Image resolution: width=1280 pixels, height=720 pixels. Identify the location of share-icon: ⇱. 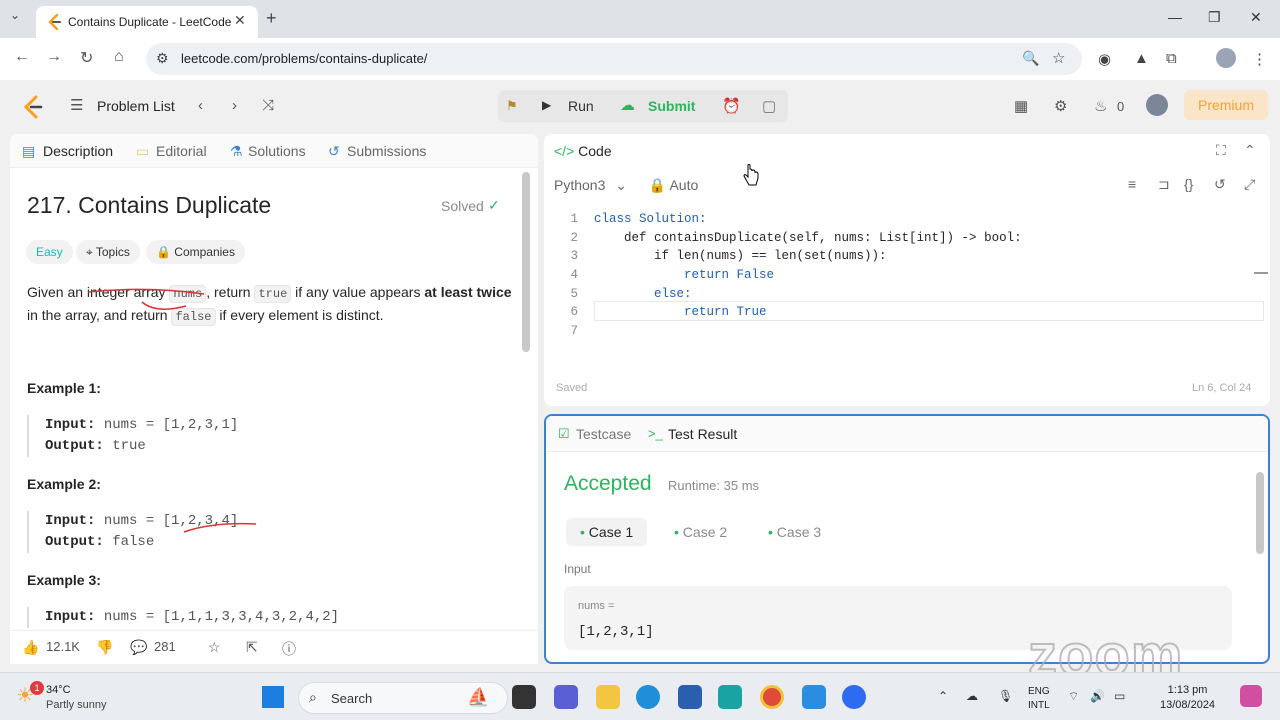
(252, 647).